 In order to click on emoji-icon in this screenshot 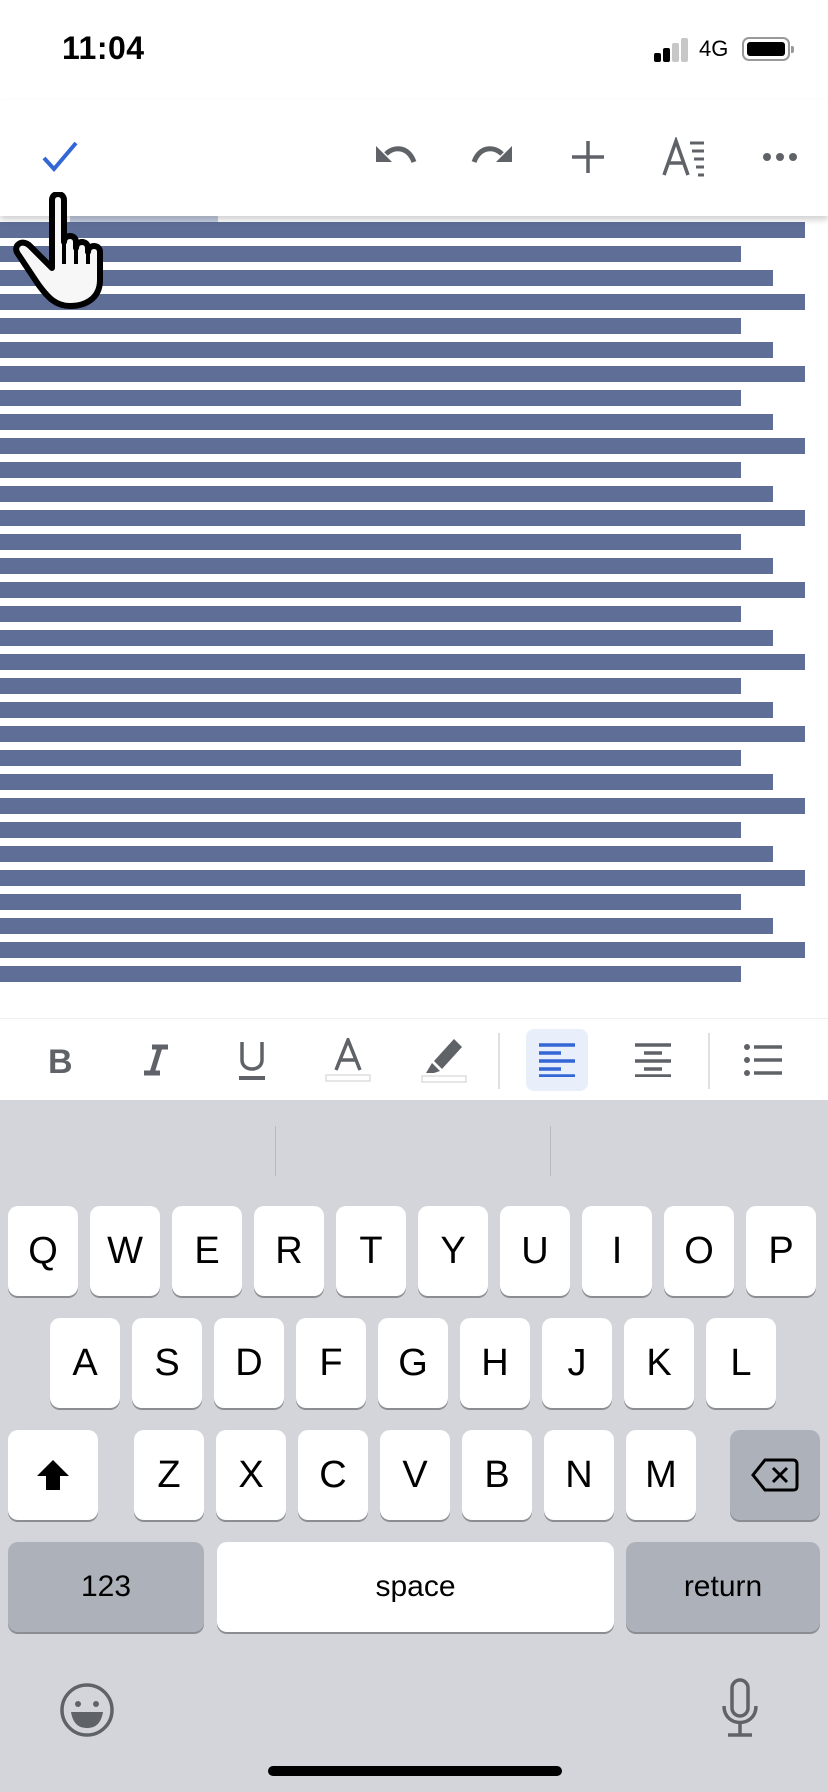, I will do `click(87, 1710)`.